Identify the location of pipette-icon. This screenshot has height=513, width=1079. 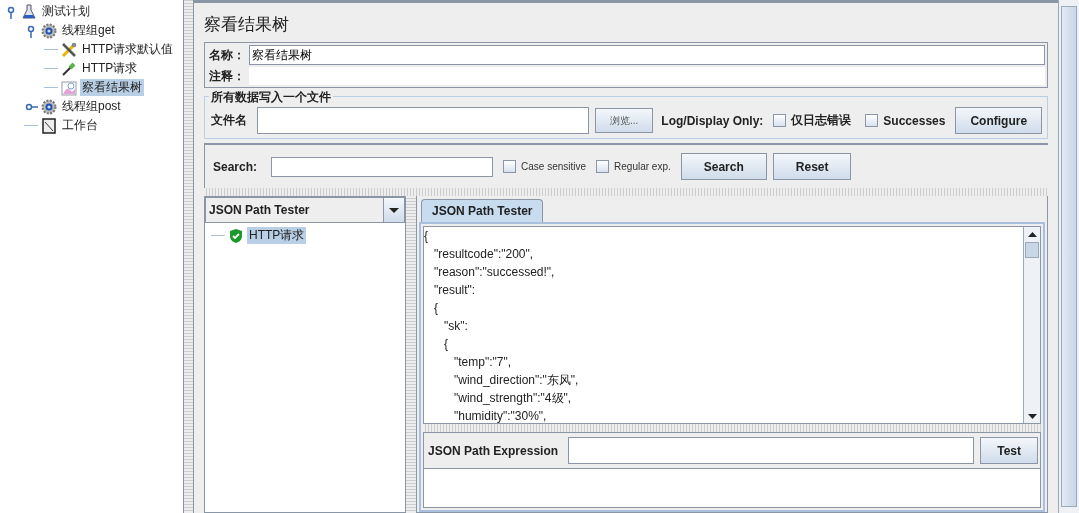
(69, 68).